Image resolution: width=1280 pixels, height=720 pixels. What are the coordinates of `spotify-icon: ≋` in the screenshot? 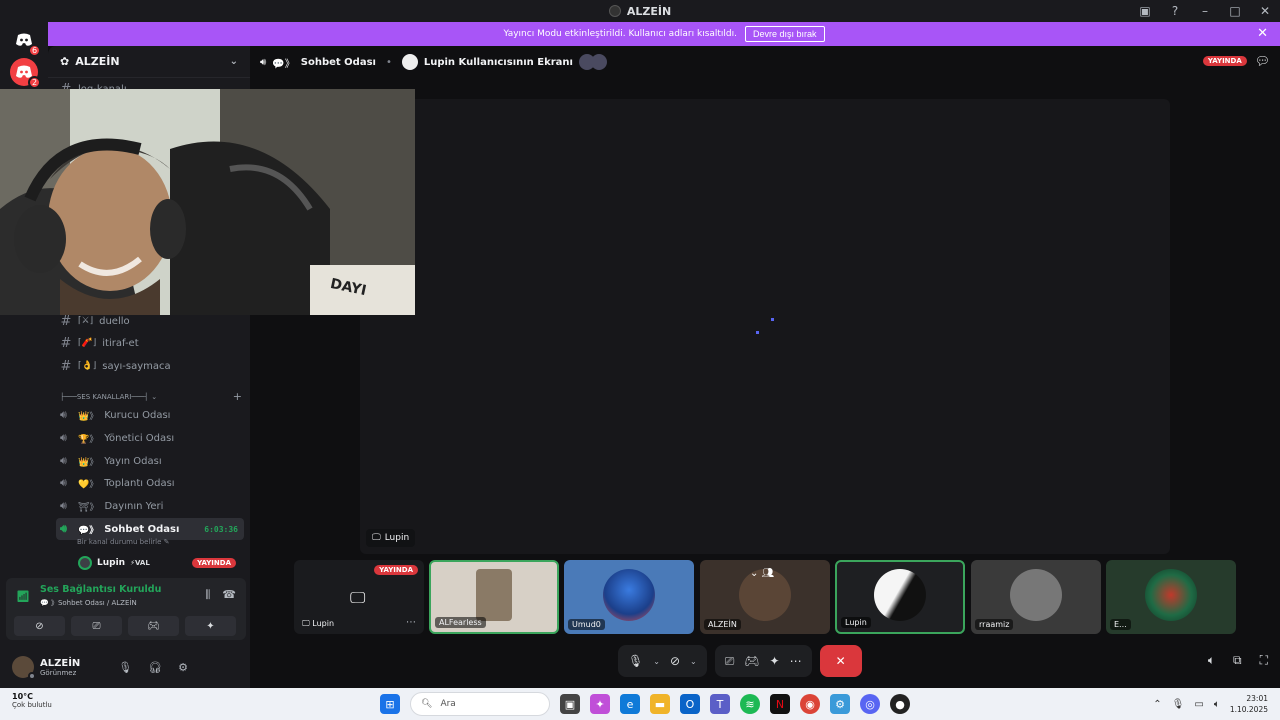 It's located at (750, 704).